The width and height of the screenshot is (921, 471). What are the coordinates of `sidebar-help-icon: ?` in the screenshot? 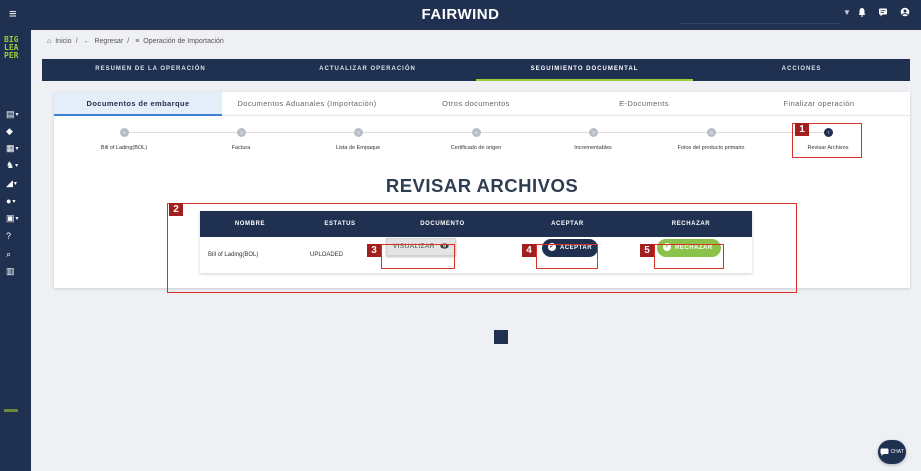 It's located at (17, 236).